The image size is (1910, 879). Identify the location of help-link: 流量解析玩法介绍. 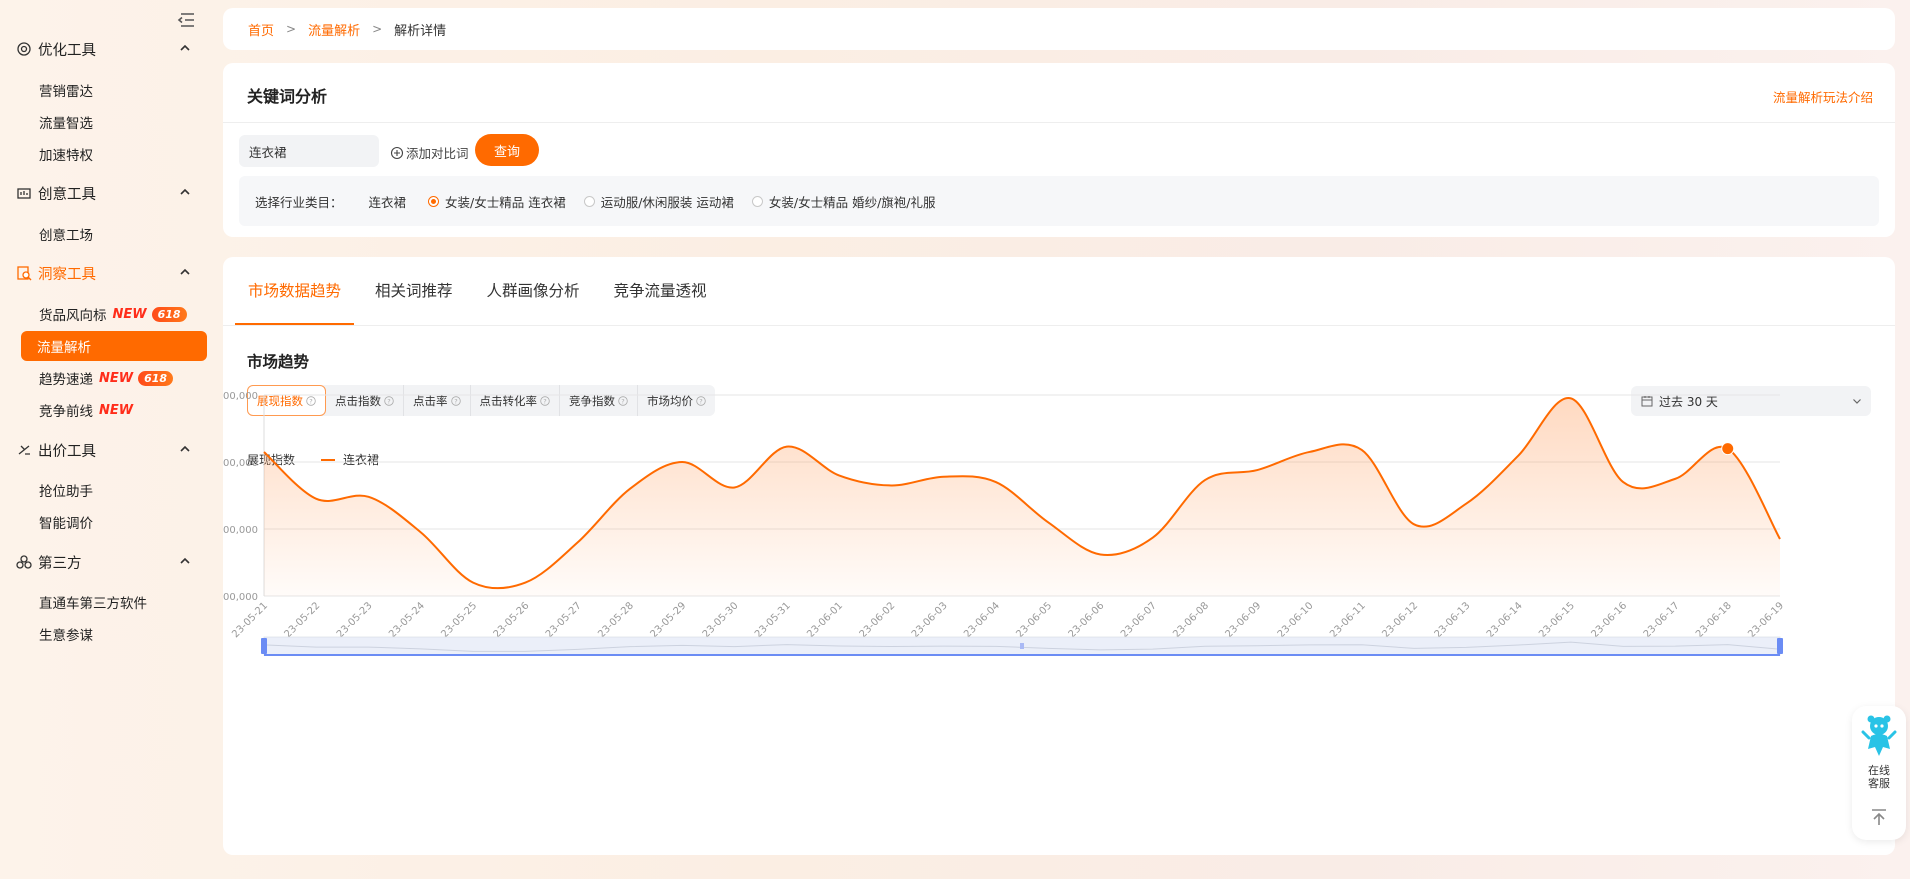
(1823, 96).